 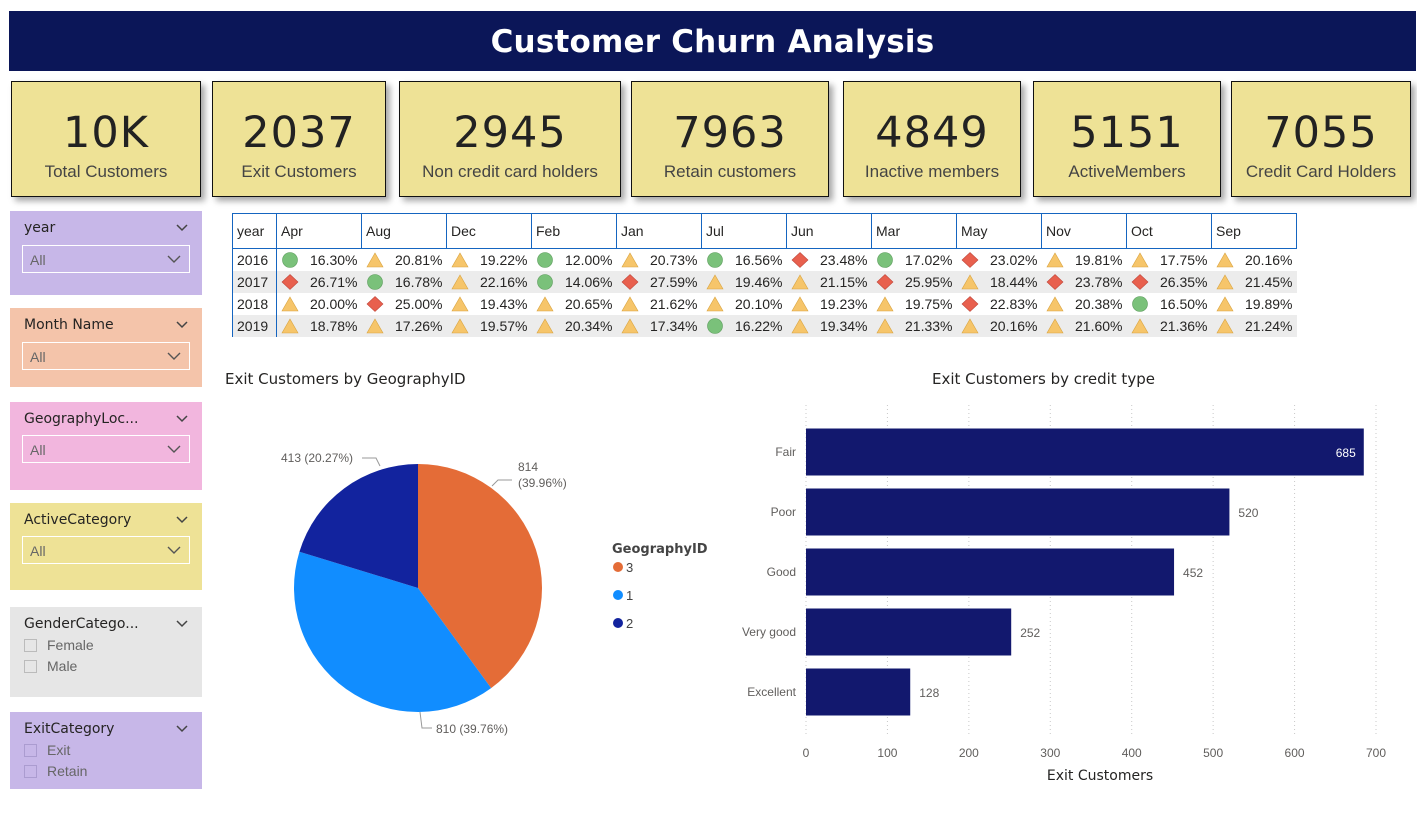 I want to click on slicer-title: ExitCategory, so click(x=69, y=729).